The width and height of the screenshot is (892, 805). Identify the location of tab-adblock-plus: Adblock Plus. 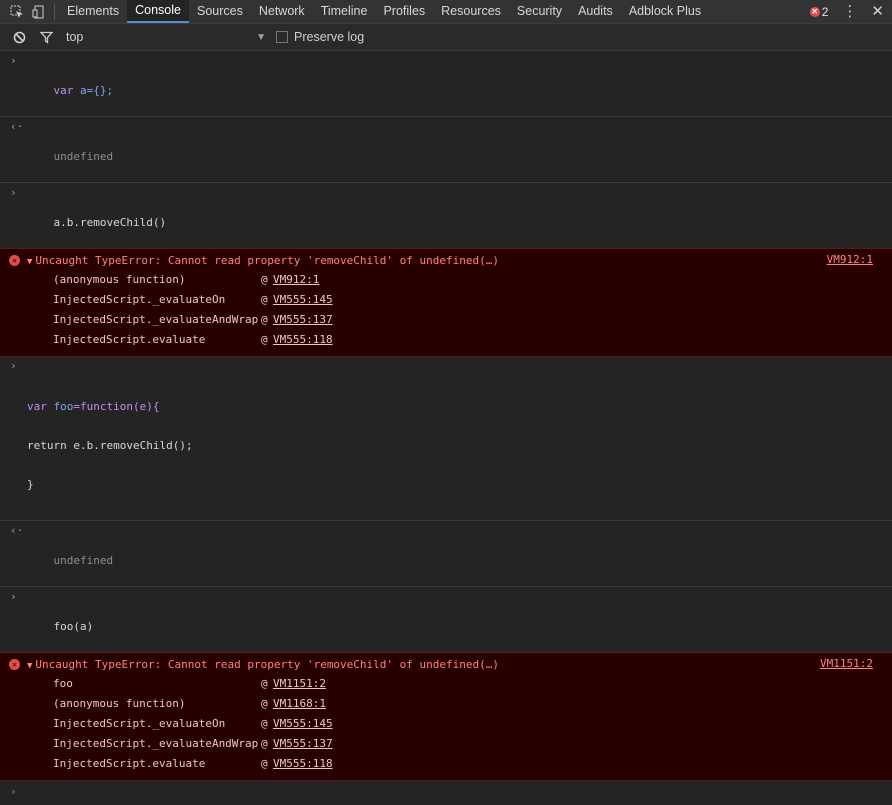
(665, 11).